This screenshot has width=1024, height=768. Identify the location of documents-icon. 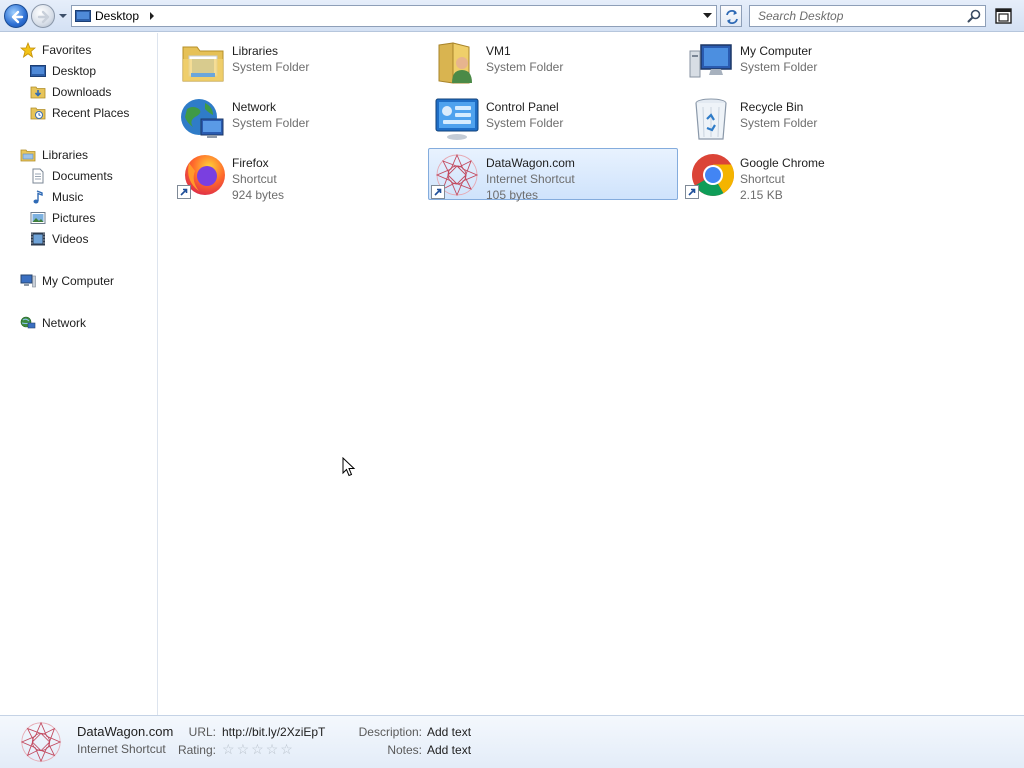
(38, 176).